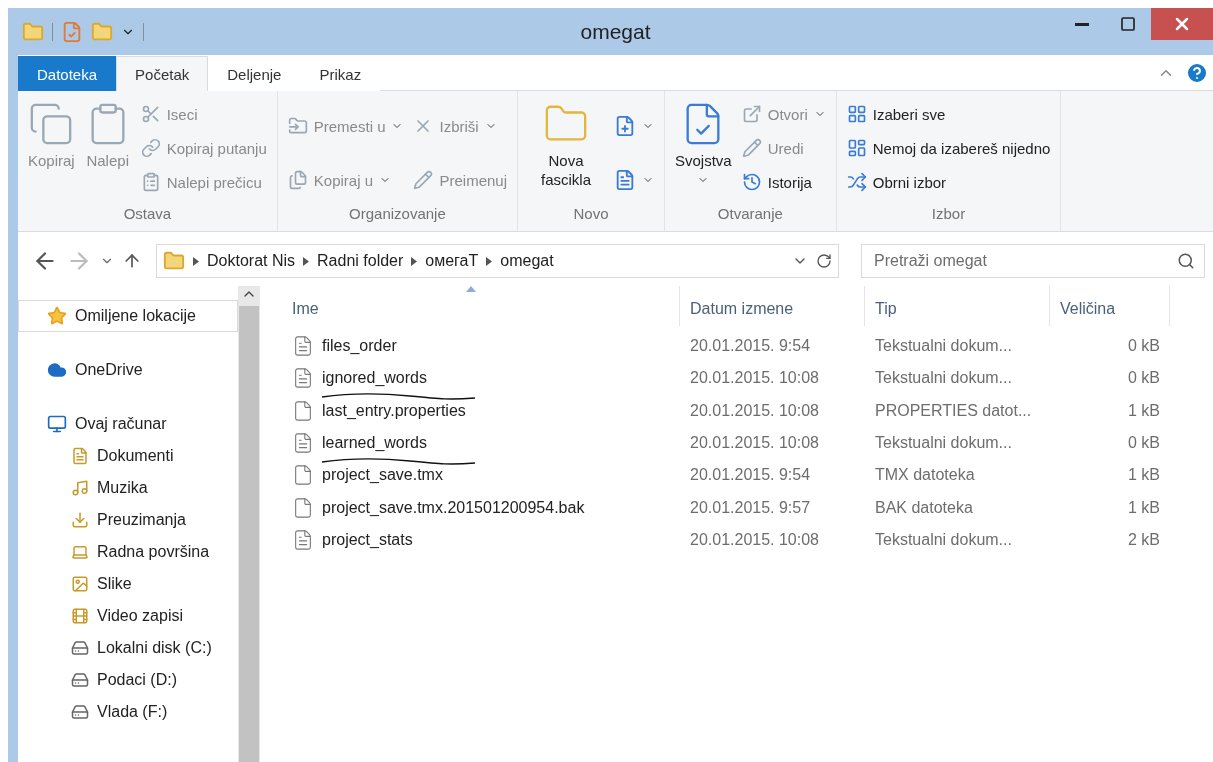 The height and width of the screenshot is (762, 1213). I want to click on group-label: Izbor, so click(948, 214).